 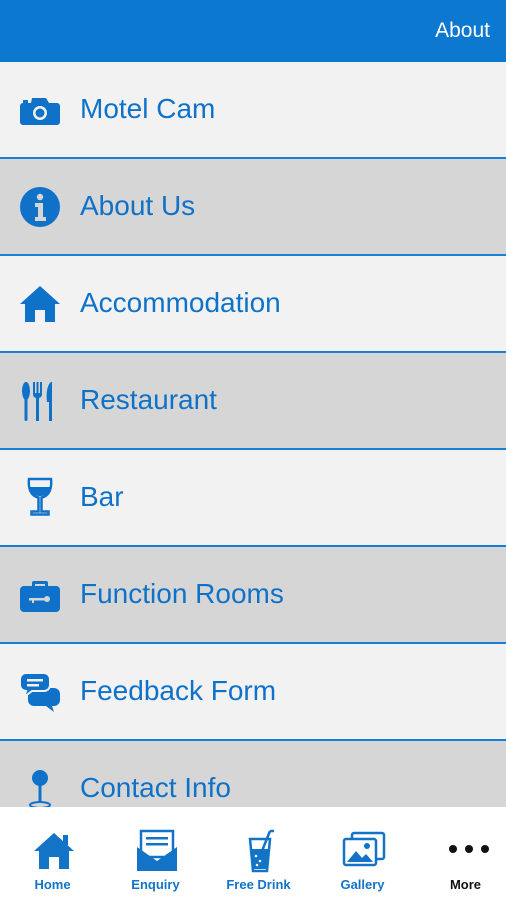 I want to click on envelope-icon, so click(x=157, y=851).